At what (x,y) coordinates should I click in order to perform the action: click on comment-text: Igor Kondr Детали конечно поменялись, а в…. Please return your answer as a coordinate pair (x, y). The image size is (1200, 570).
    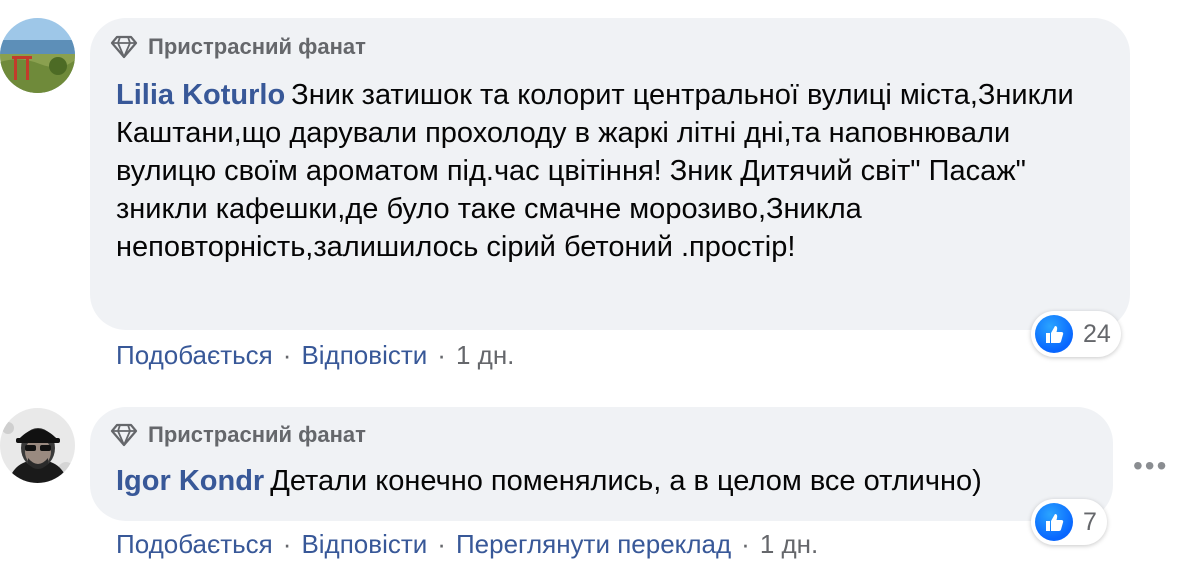
    Looking at the image, I should click on (611, 481).